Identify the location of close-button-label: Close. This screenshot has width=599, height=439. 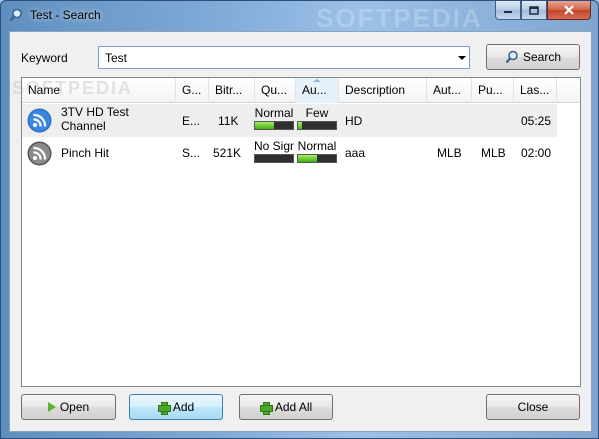
(533, 407).